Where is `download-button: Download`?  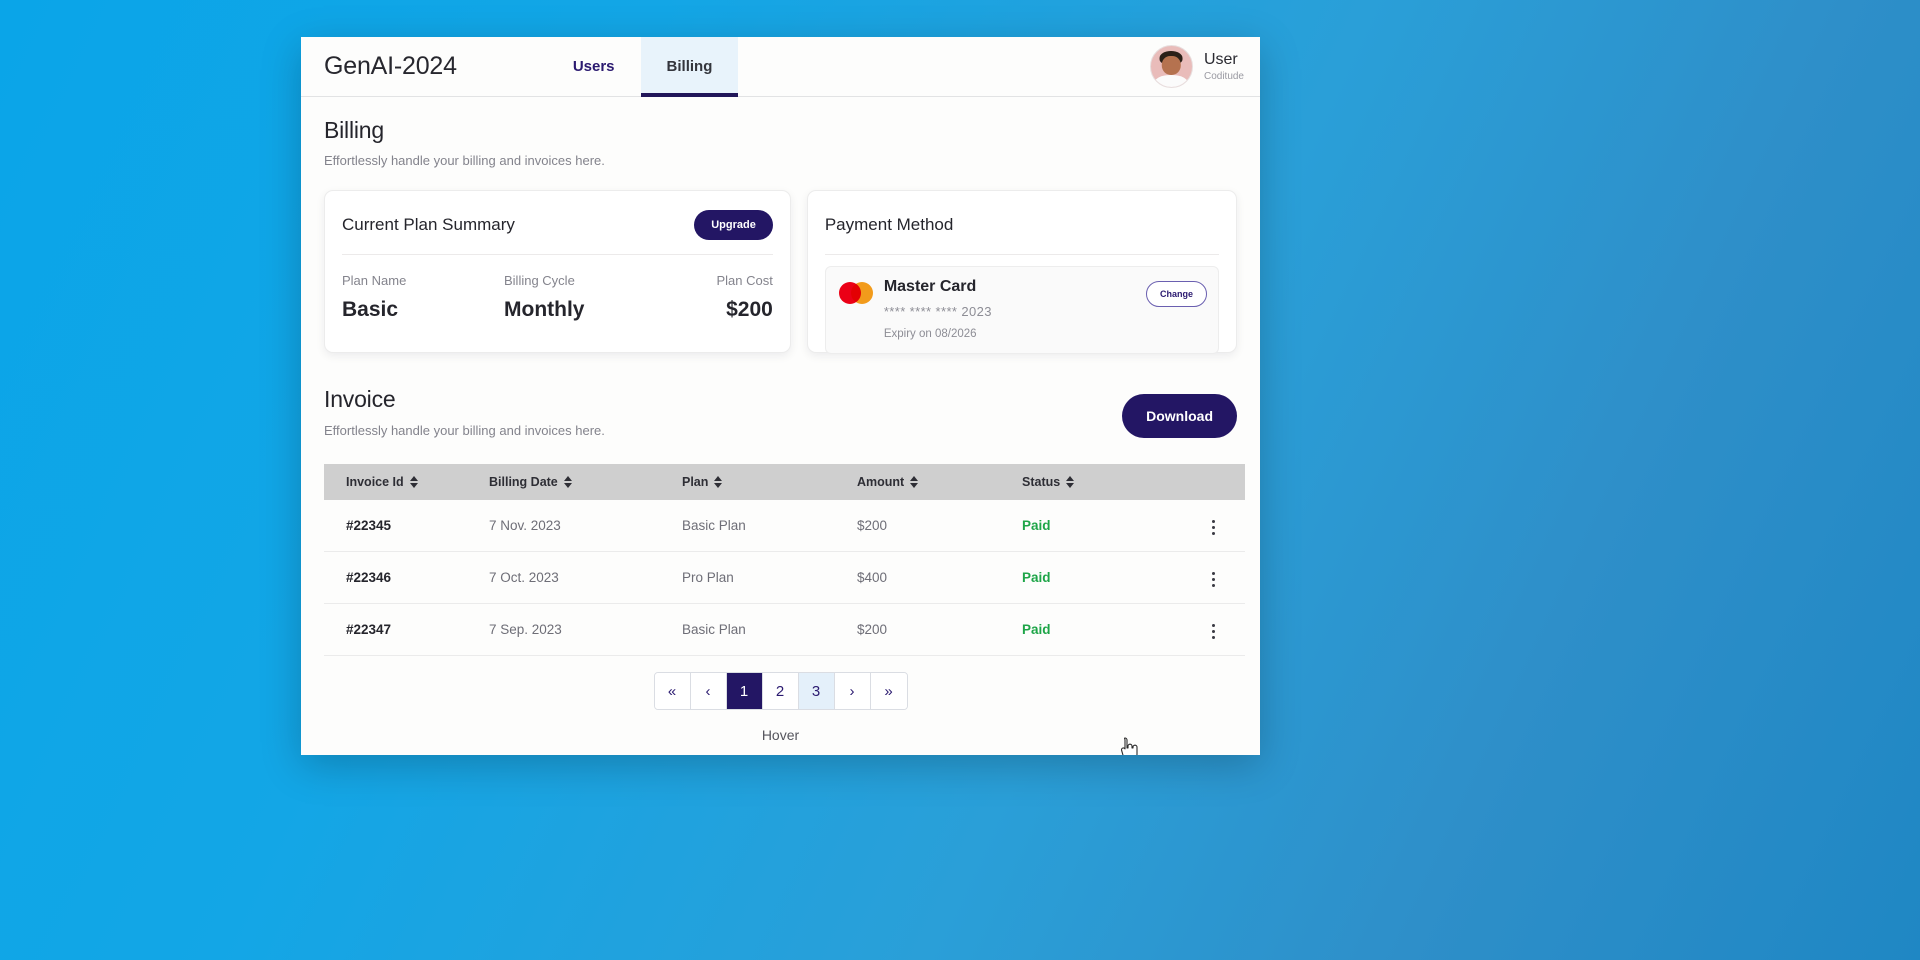
download-button: Download is located at coordinates (1179, 416).